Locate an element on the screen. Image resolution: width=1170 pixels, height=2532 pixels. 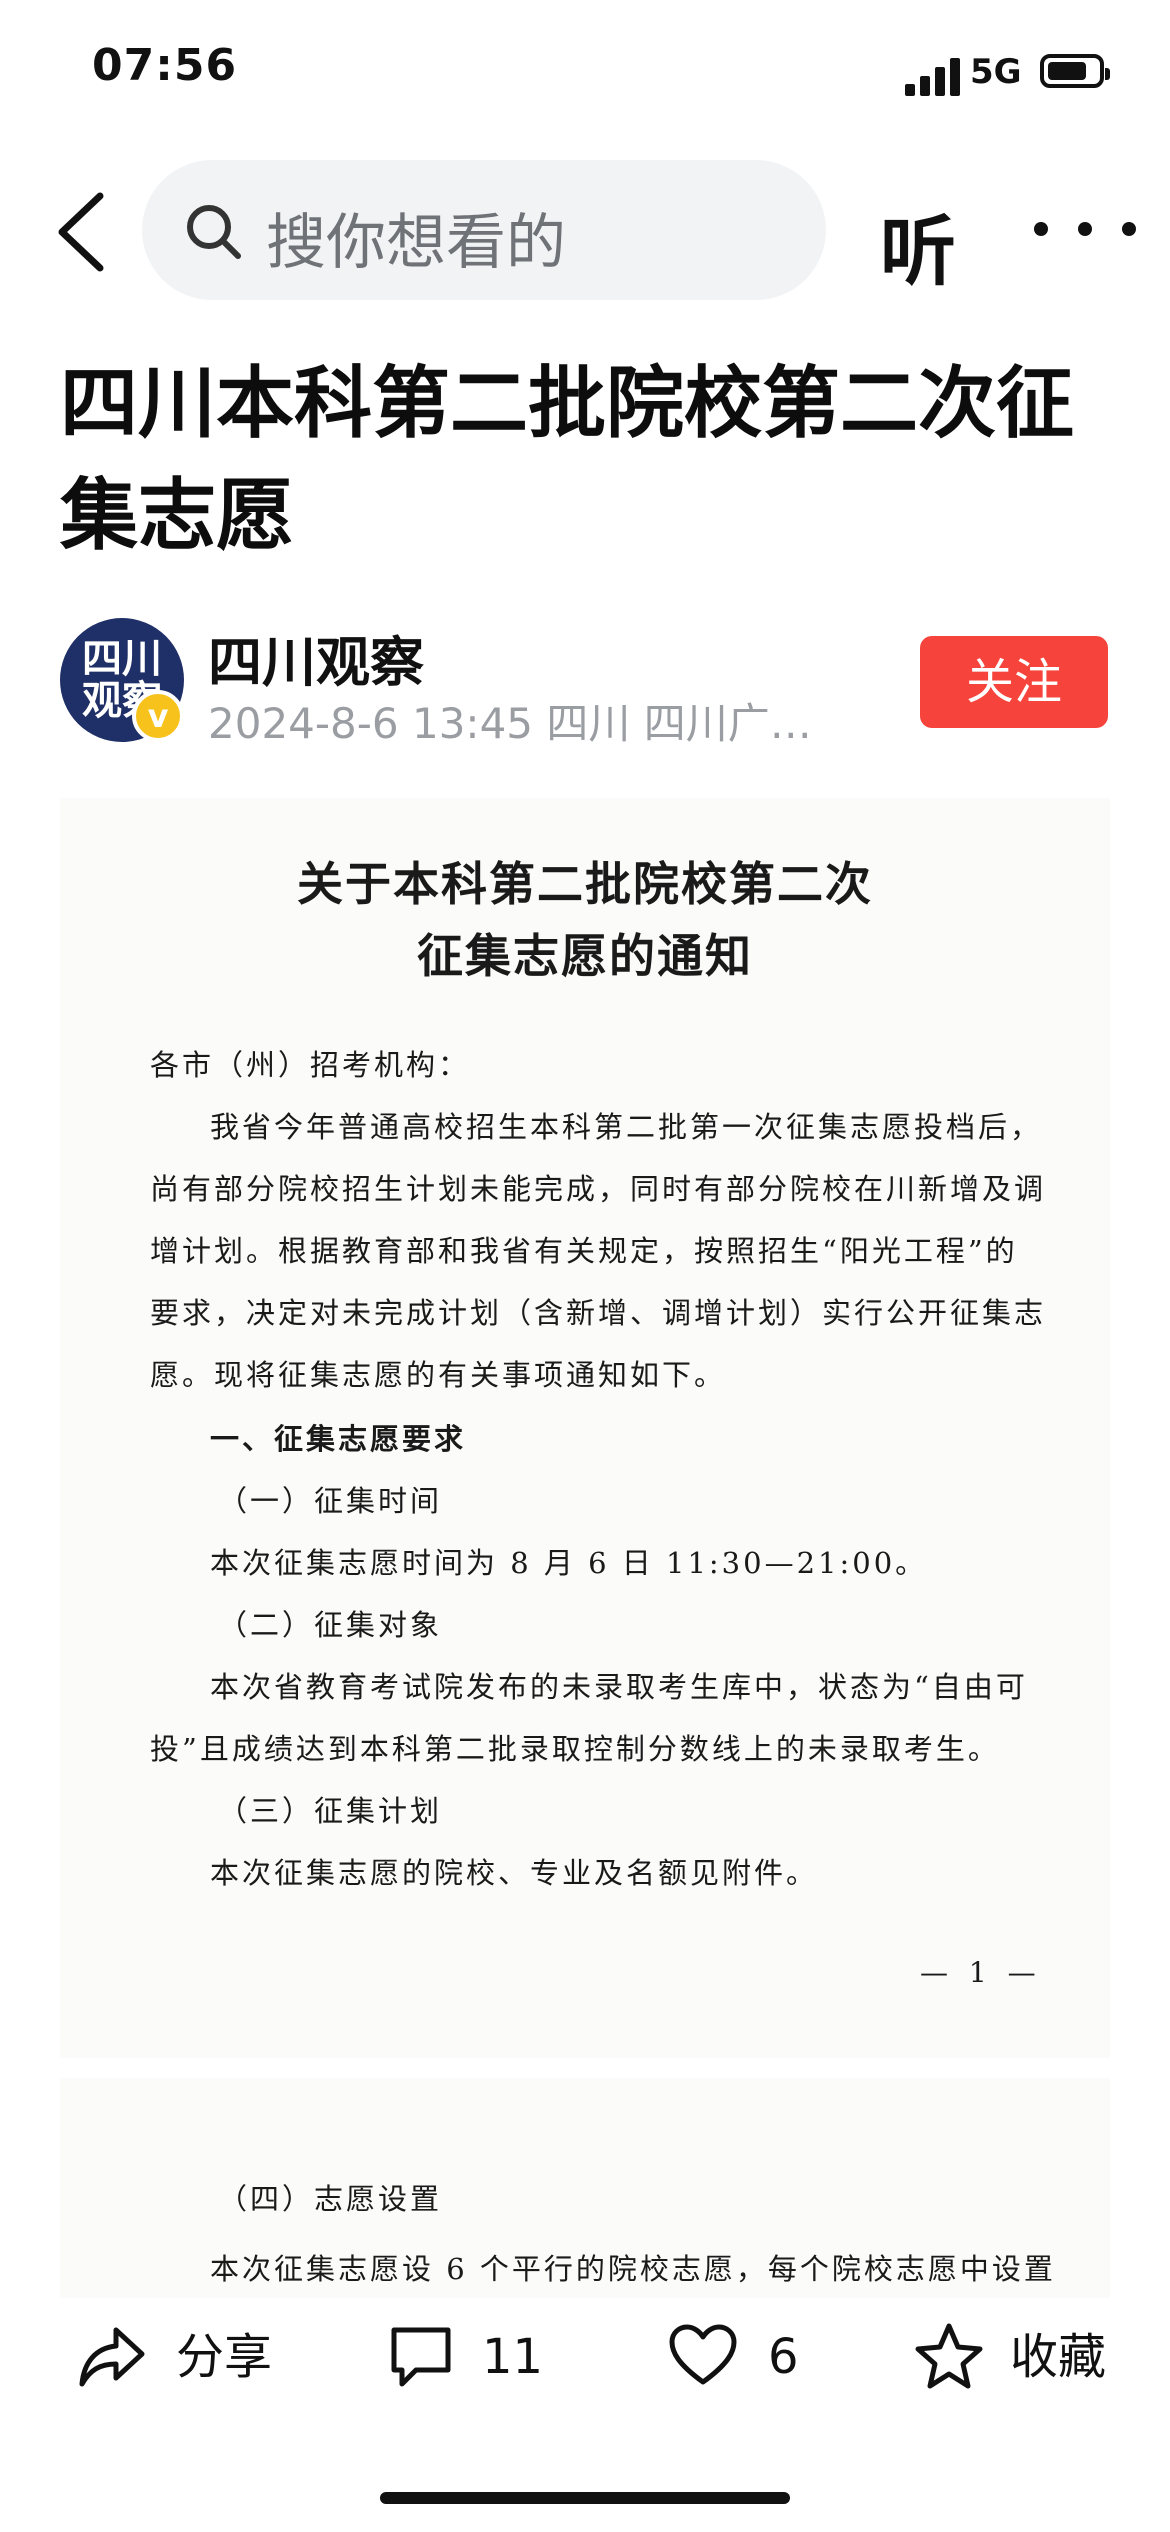
document-image-page-2: （四）志愿设置 本次征集志愿设 6 个平行的院校志愿，每个院校志愿中设置 is located at coordinates (585, 2188).